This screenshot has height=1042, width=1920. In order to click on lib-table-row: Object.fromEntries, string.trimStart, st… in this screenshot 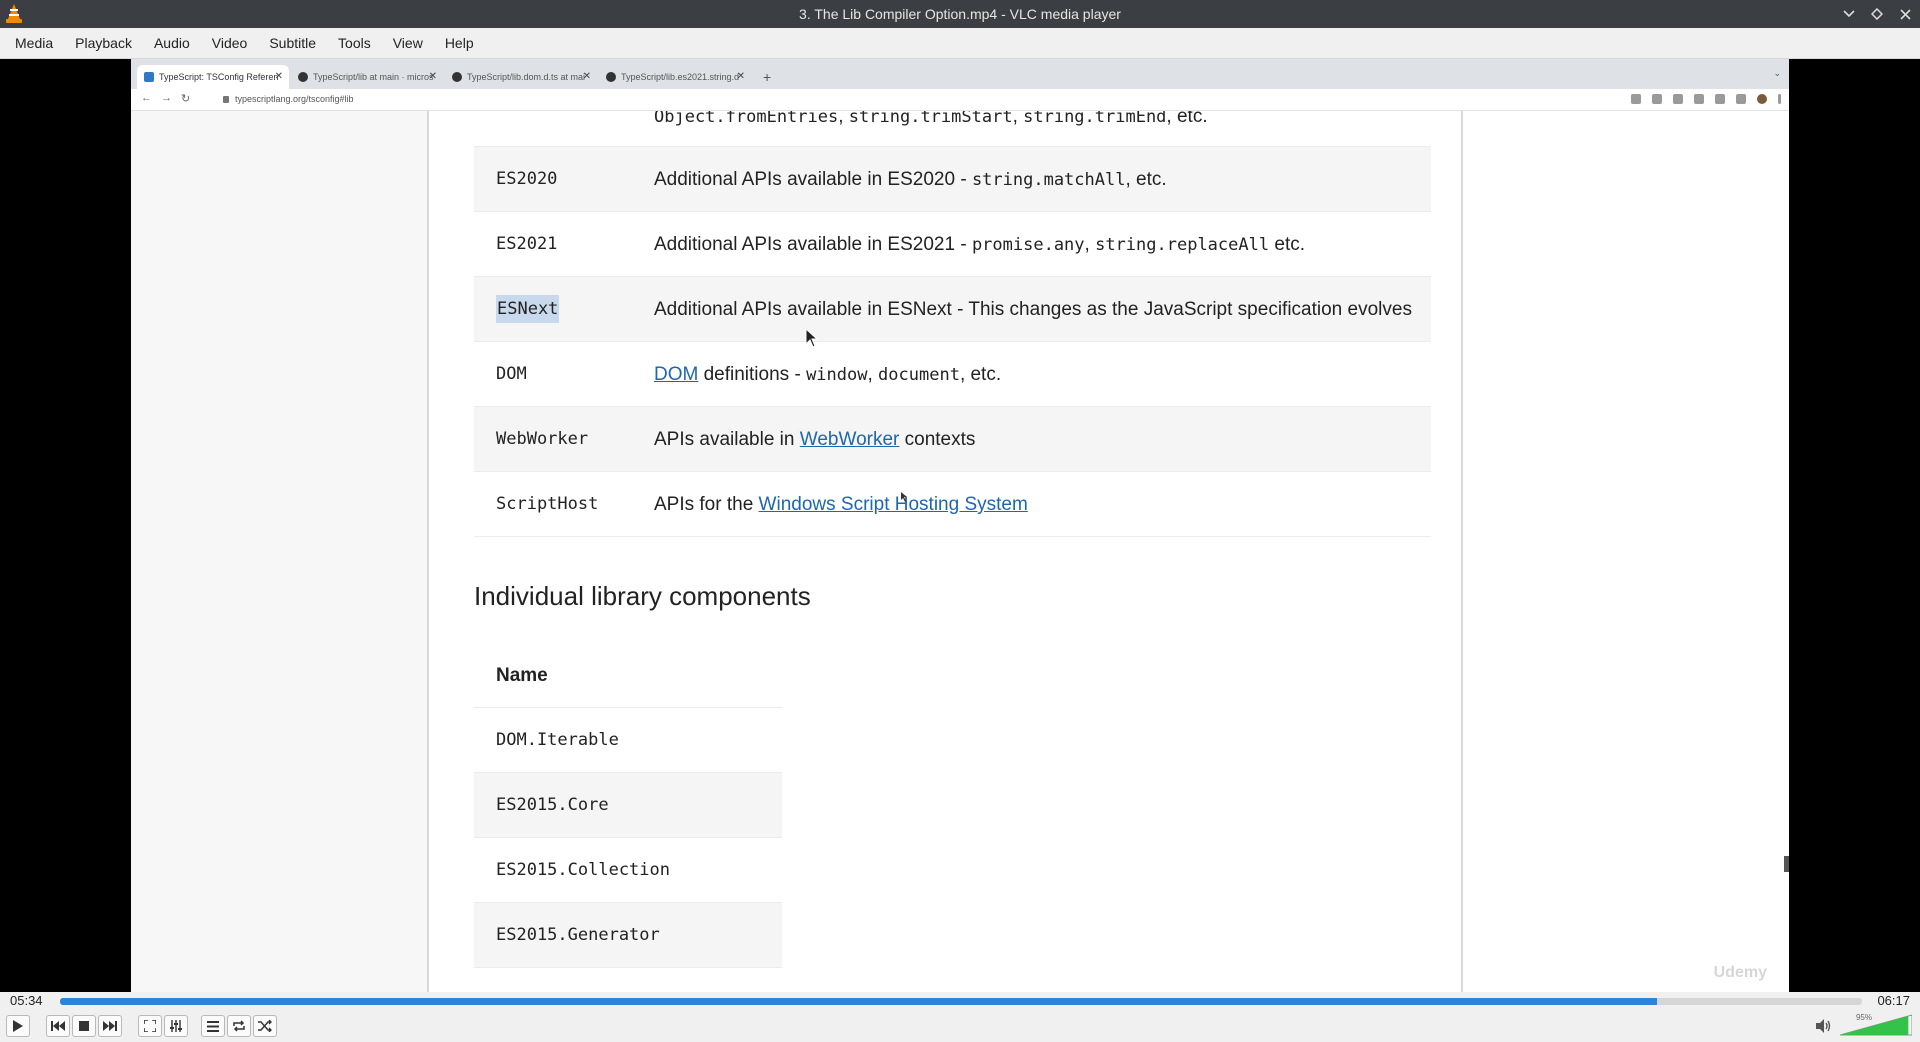, I will do `click(952, 129)`.